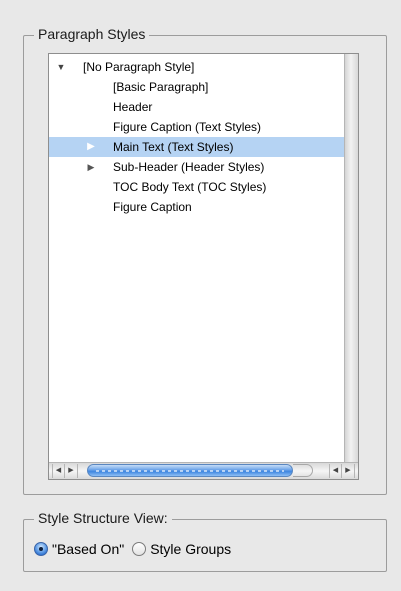 The image size is (401, 591). I want to click on horizontal-scroll-thumb, so click(190, 470).